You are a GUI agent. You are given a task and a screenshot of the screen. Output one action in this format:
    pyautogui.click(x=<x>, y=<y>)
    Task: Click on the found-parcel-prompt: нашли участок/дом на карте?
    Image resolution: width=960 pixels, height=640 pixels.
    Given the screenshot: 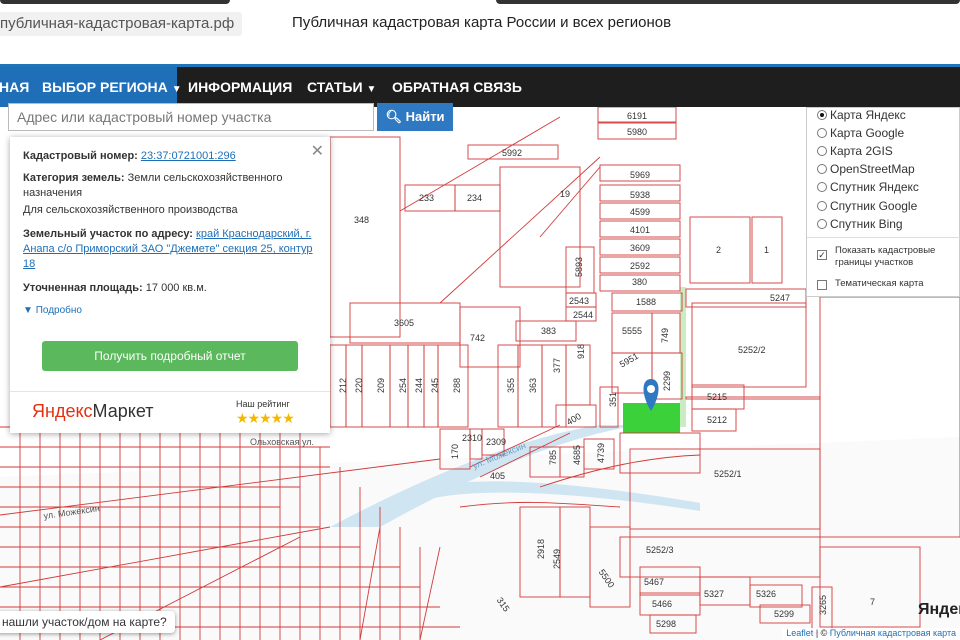 What is the action you would take?
    pyautogui.click(x=87, y=622)
    